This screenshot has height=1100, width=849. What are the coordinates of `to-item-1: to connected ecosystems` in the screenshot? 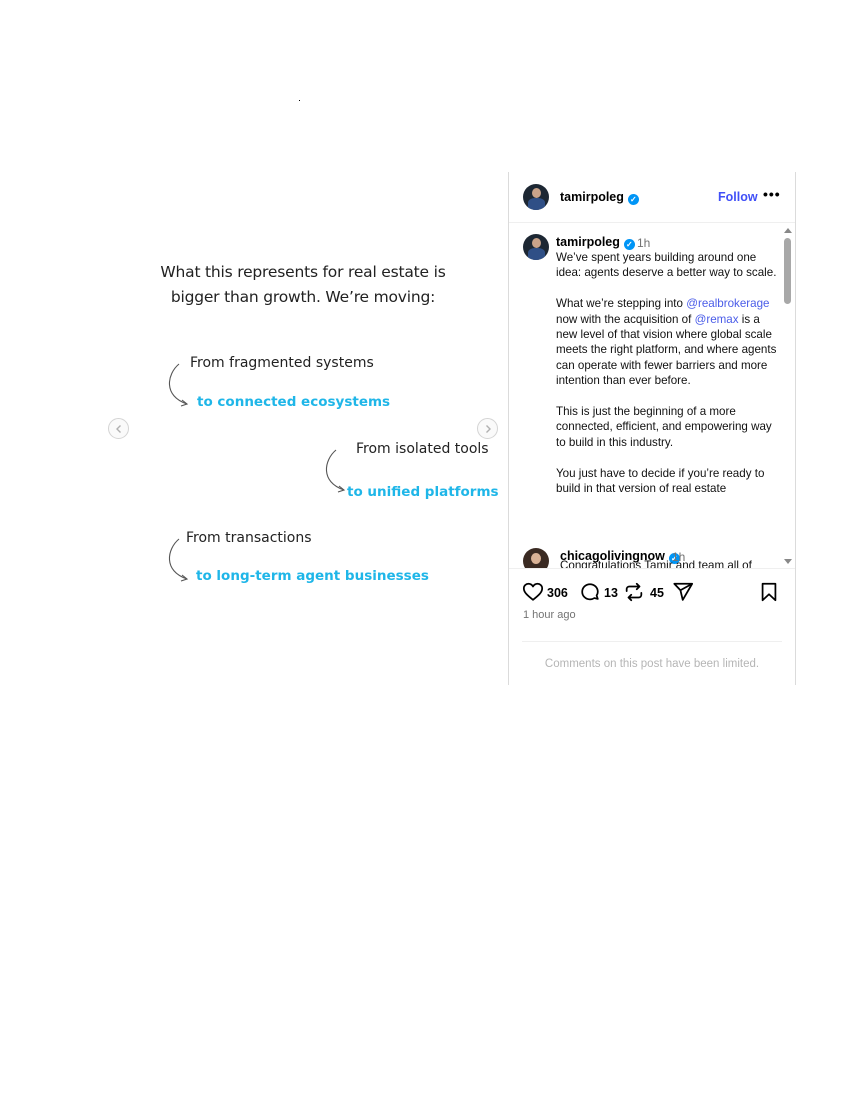 It's located at (294, 402).